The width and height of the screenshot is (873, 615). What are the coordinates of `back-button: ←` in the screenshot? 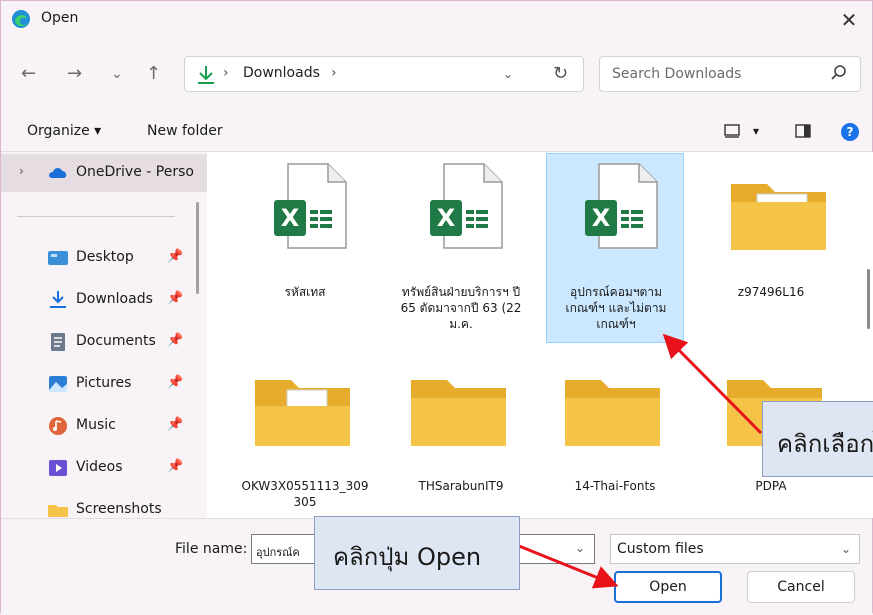 It's located at (28, 74).